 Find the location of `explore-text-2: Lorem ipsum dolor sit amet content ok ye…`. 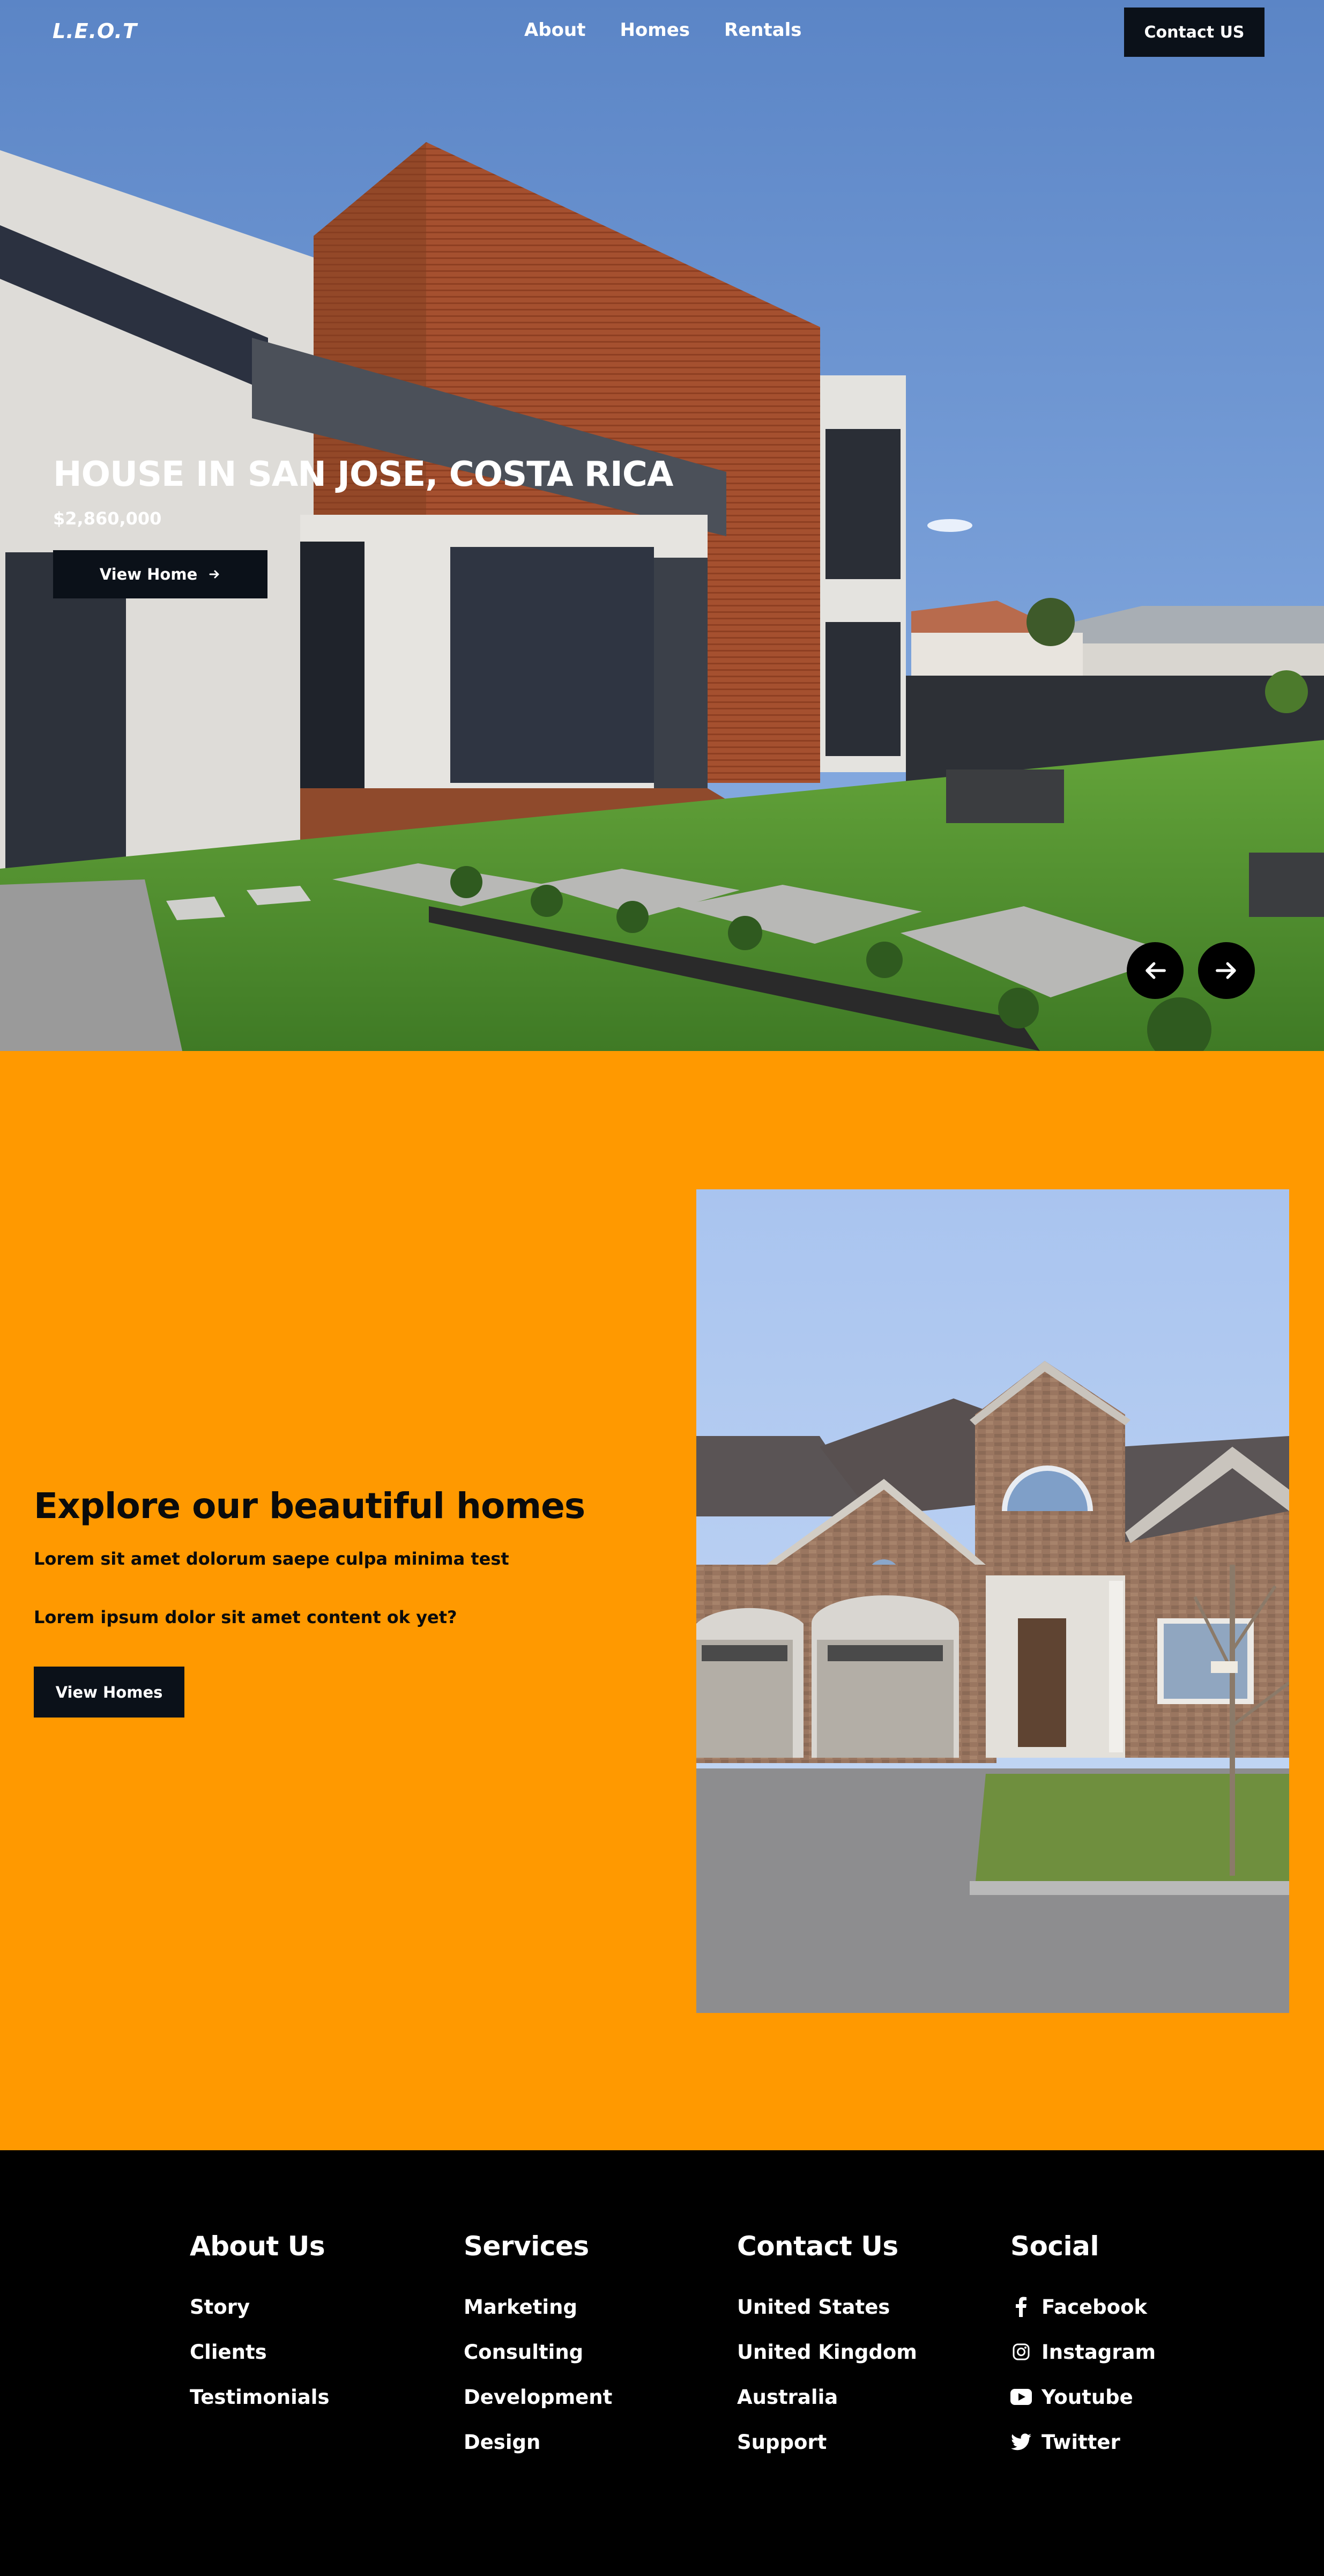

explore-text-2: Lorem ipsum dolor sit amet content ok ye… is located at coordinates (245, 1617).